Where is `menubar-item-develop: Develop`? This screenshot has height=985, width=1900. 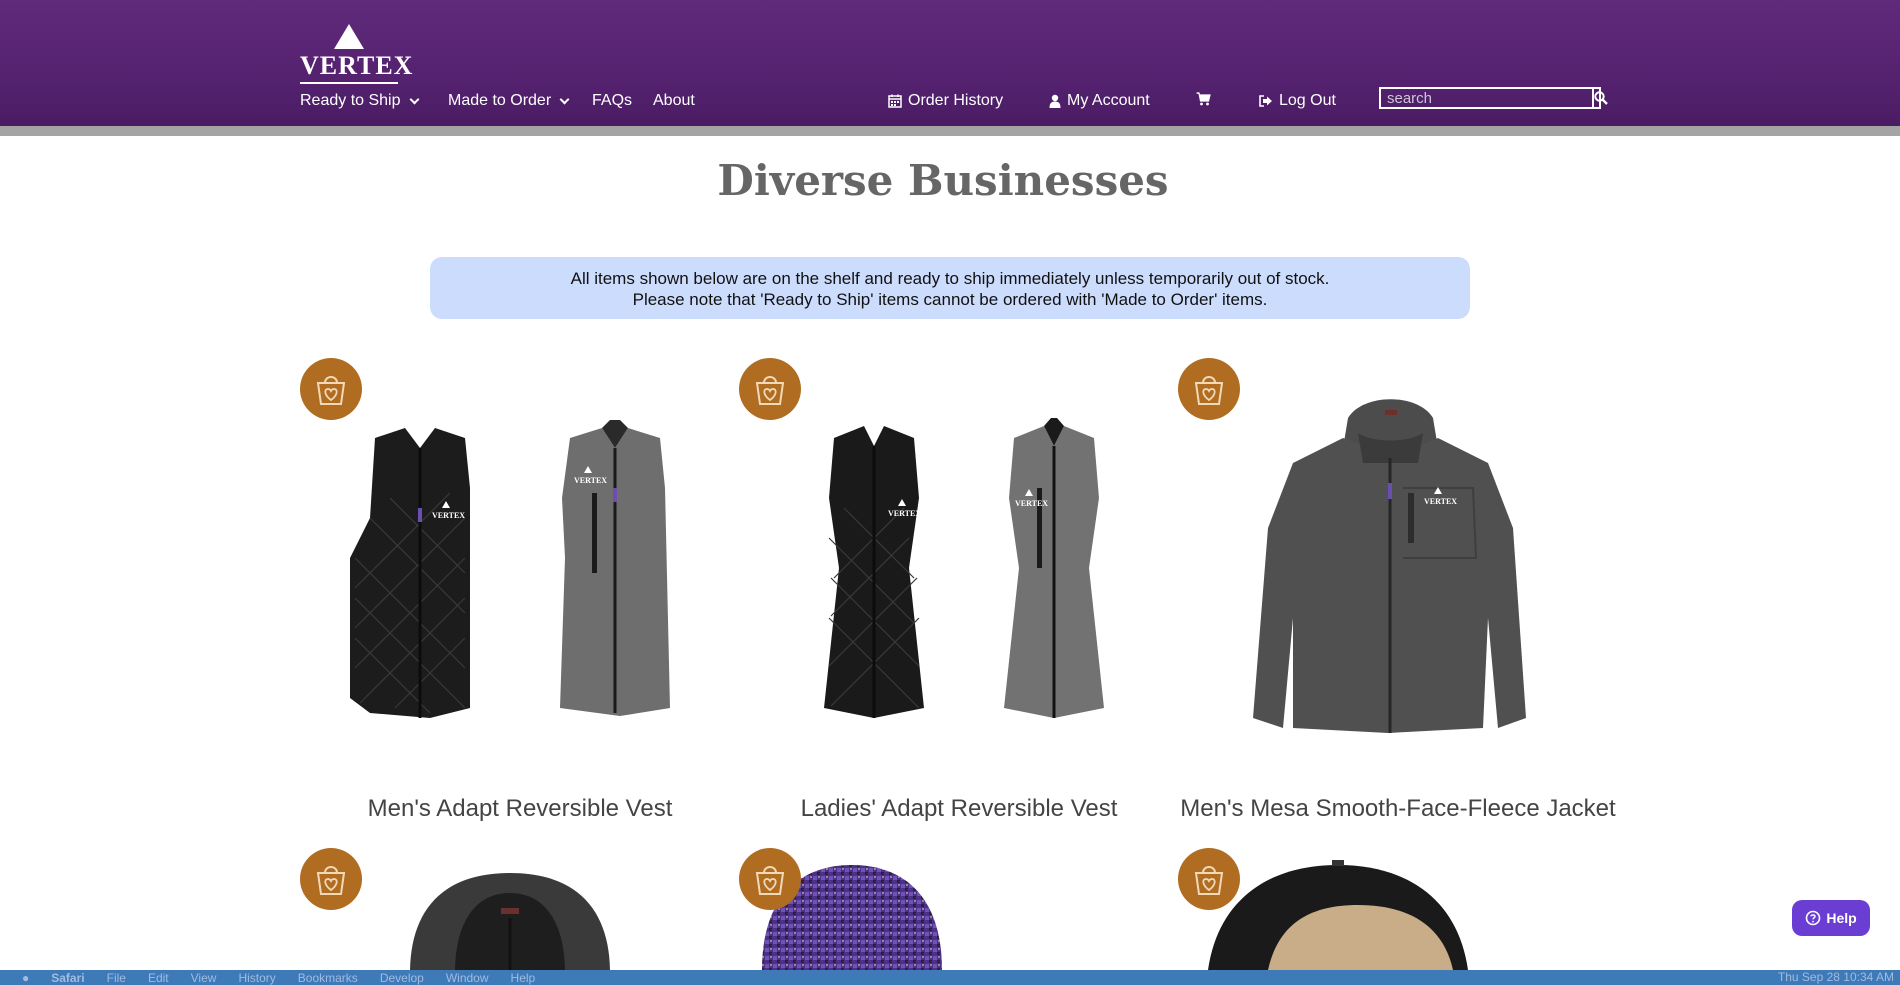
menubar-item-develop: Develop is located at coordinates (402, 978).